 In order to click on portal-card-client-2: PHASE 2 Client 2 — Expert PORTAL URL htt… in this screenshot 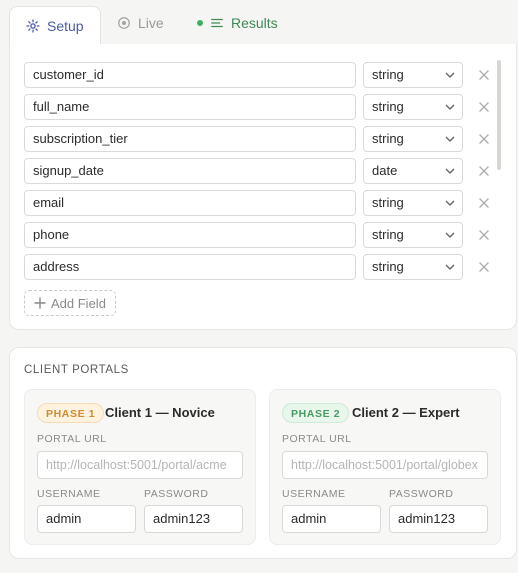, I will do `click(385, 467)`.